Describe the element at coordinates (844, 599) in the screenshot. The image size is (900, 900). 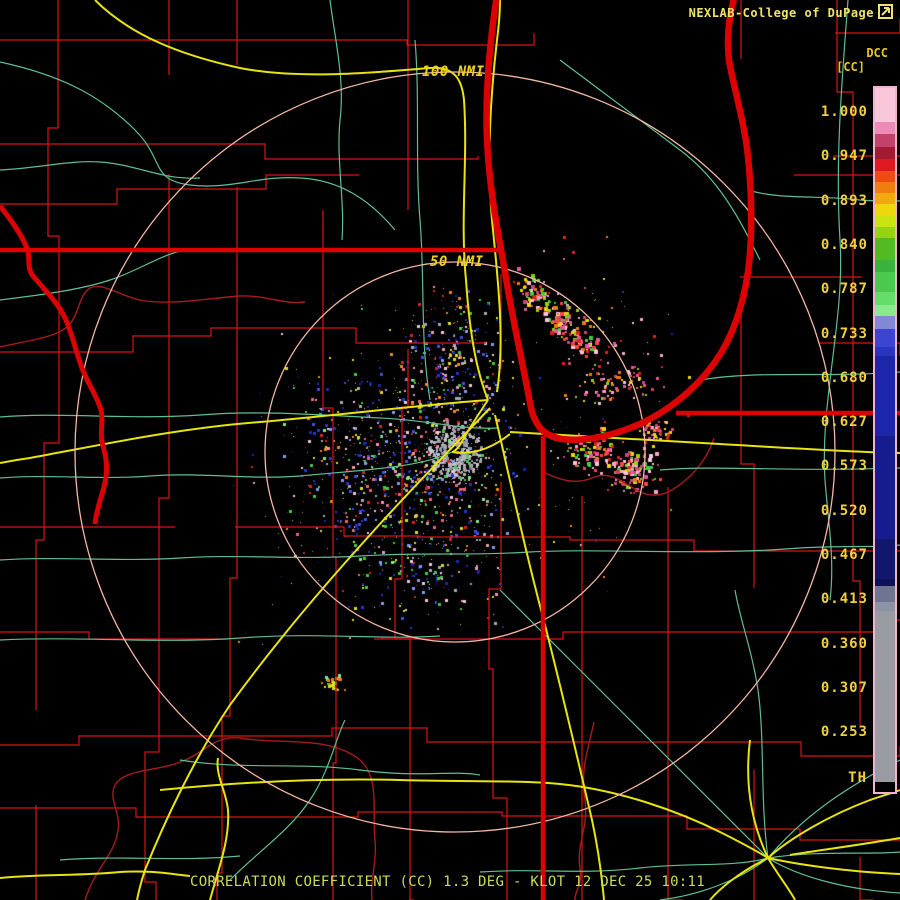
I see `colorbar-tick-label: 0.413` at that location.